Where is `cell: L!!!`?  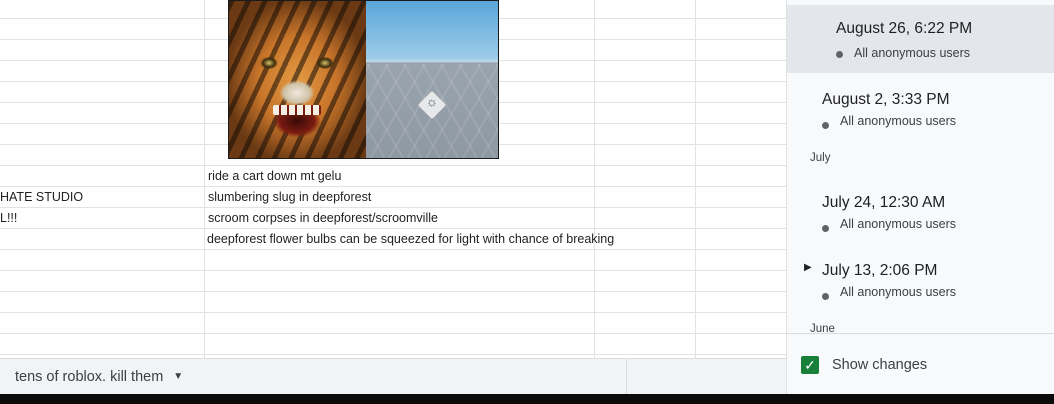 cell: L!!! is located at coordinates (8, 218).